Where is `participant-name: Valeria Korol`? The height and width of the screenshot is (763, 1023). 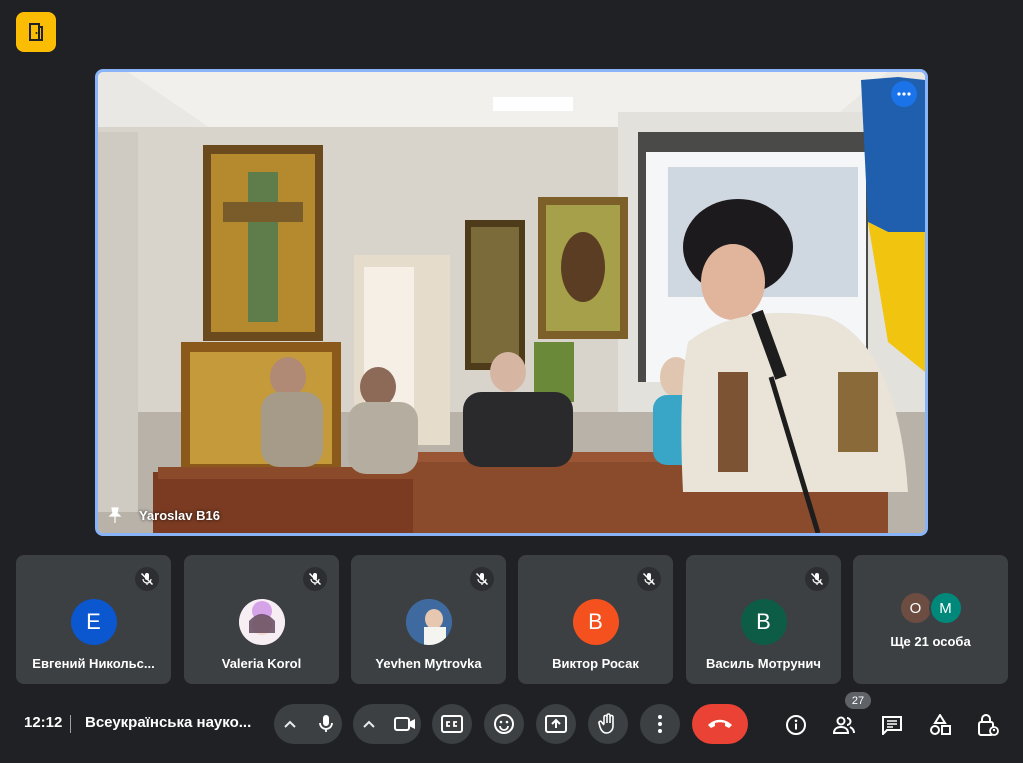 participant-name: Valeria Korol is located at coordinates (261, 663).